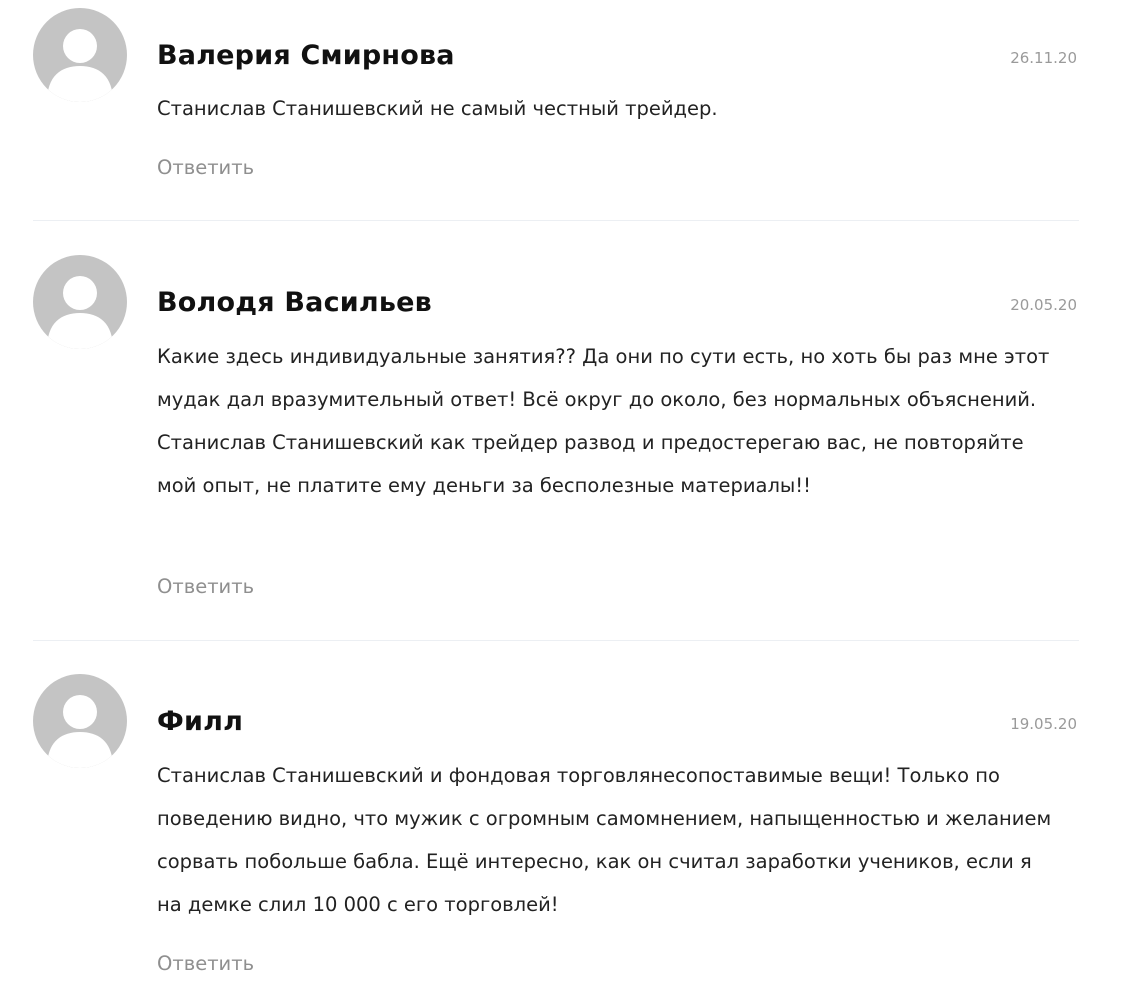 The image size is (1121, 985). I want to click on comment-author: Валерия Смирнова, so click(306, 55).